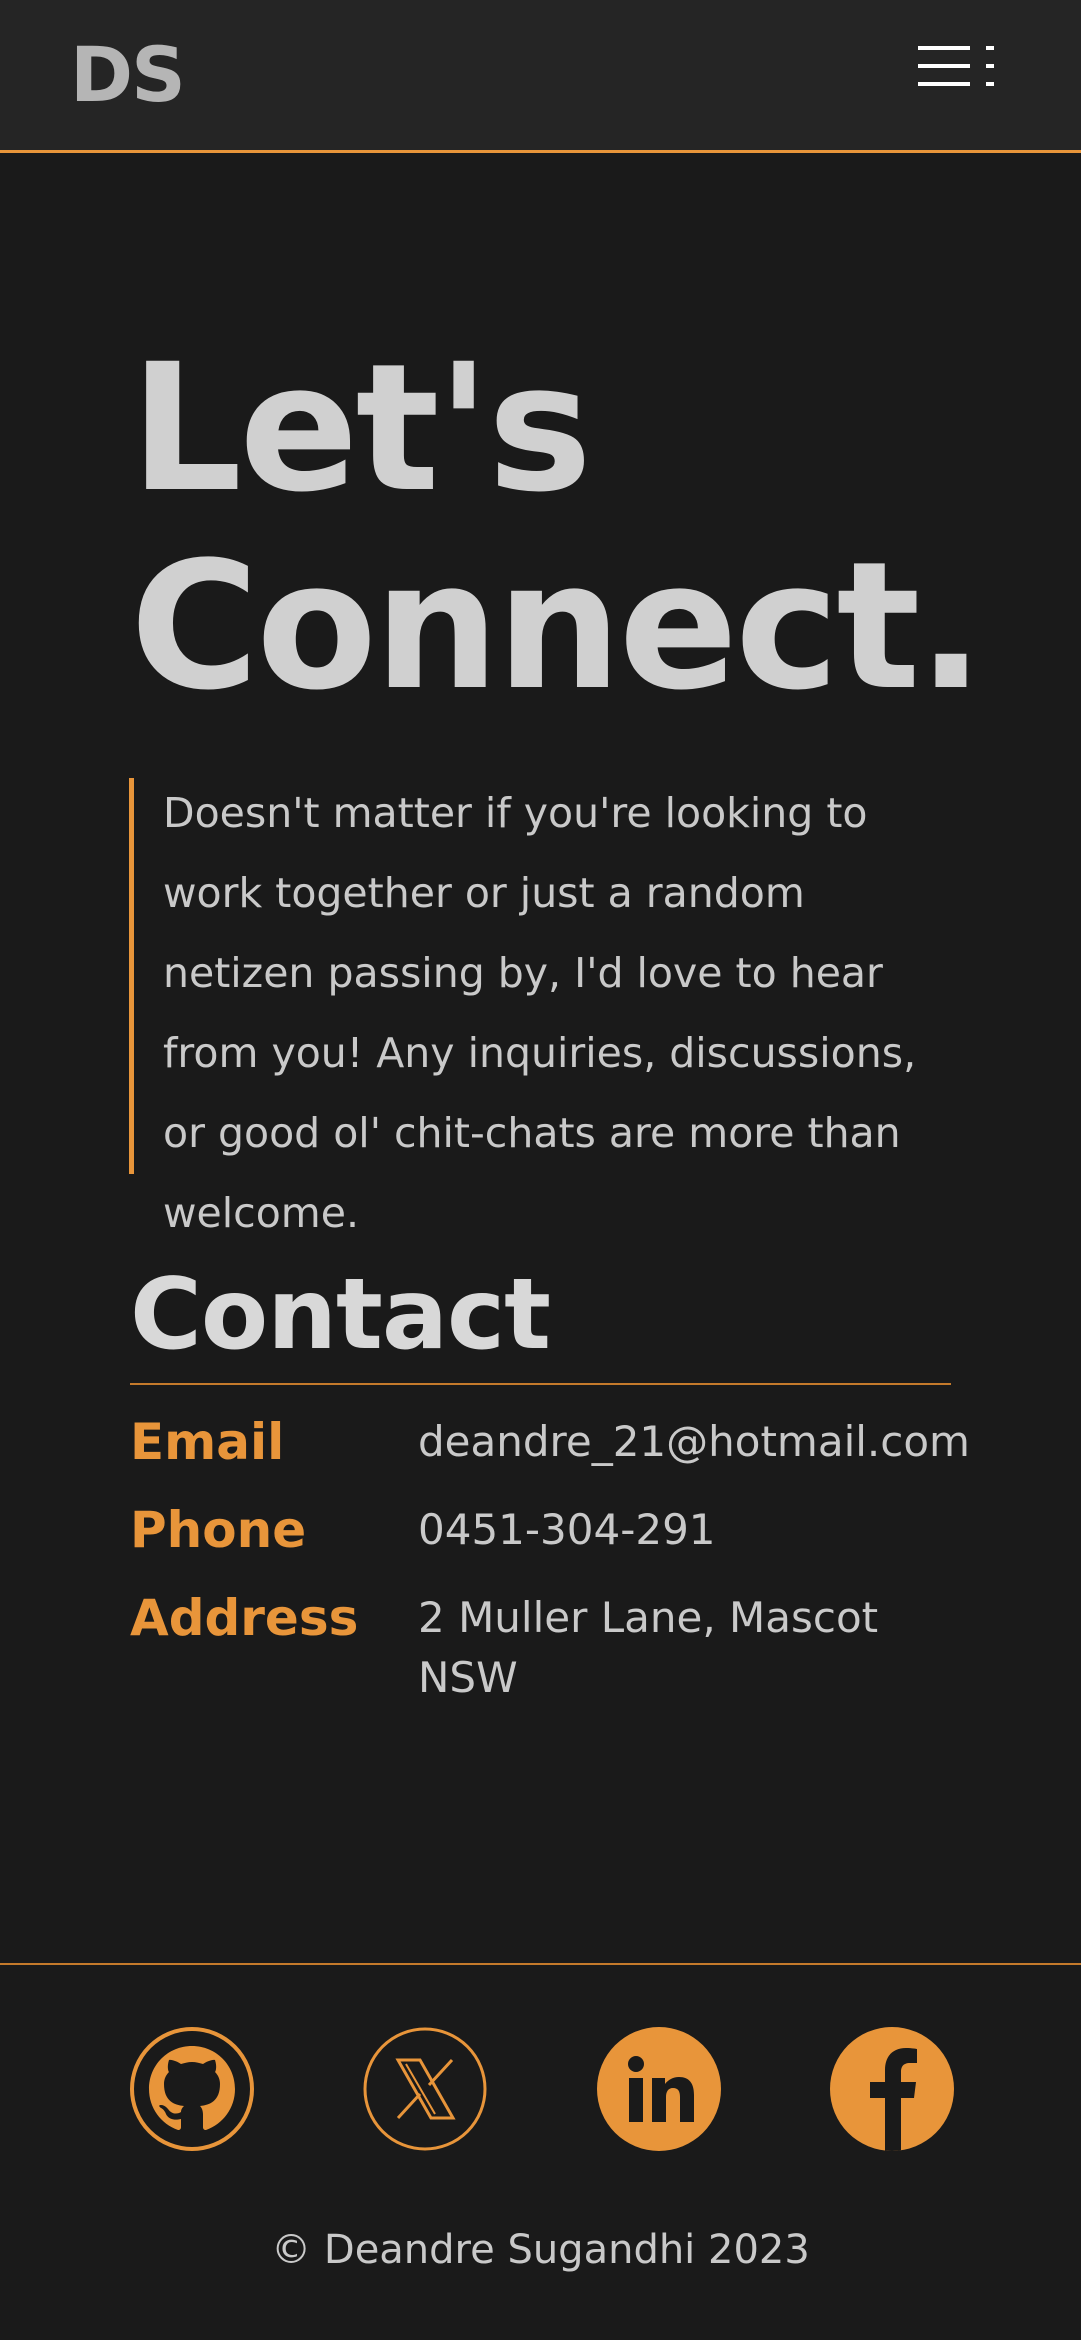 This screenshot has width=1081, height=2340. What do you see at coordinates (361, 428) in the screenshot?
I see `headline-line-1: Let's` at bounding box center [361, 428].